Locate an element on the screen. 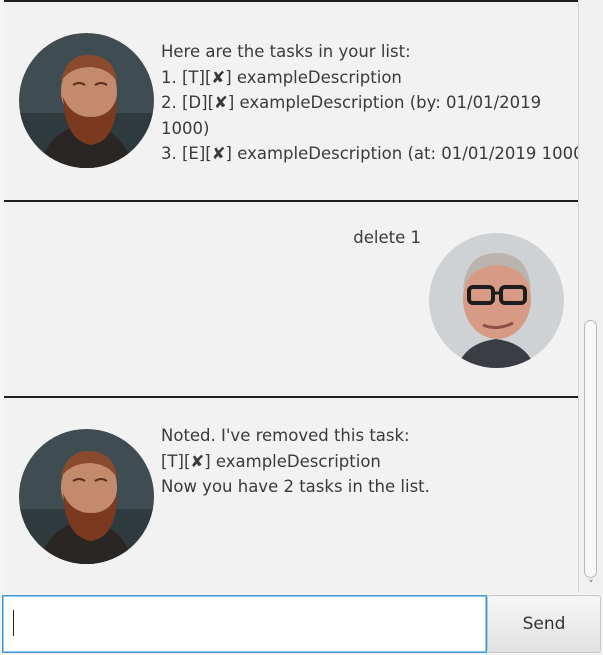 The image size is (603, 655). message-line: Now you have 2 tasks in the list. is located at coordinates (295, 486).